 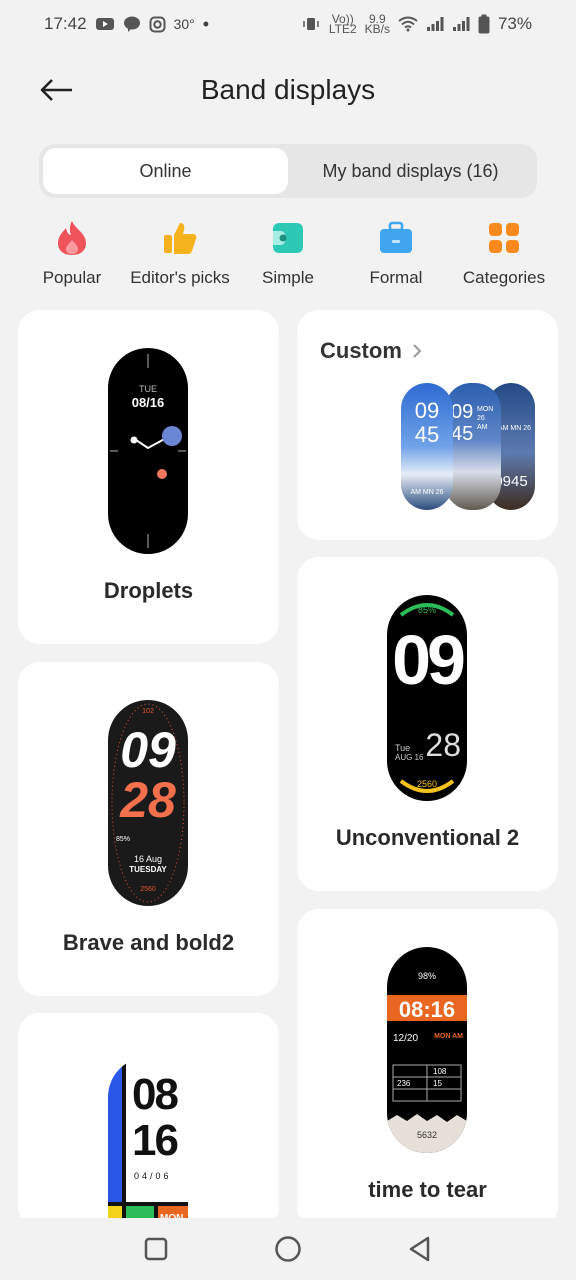 I want to click on wifi-icon, so click(x=408, y=24).